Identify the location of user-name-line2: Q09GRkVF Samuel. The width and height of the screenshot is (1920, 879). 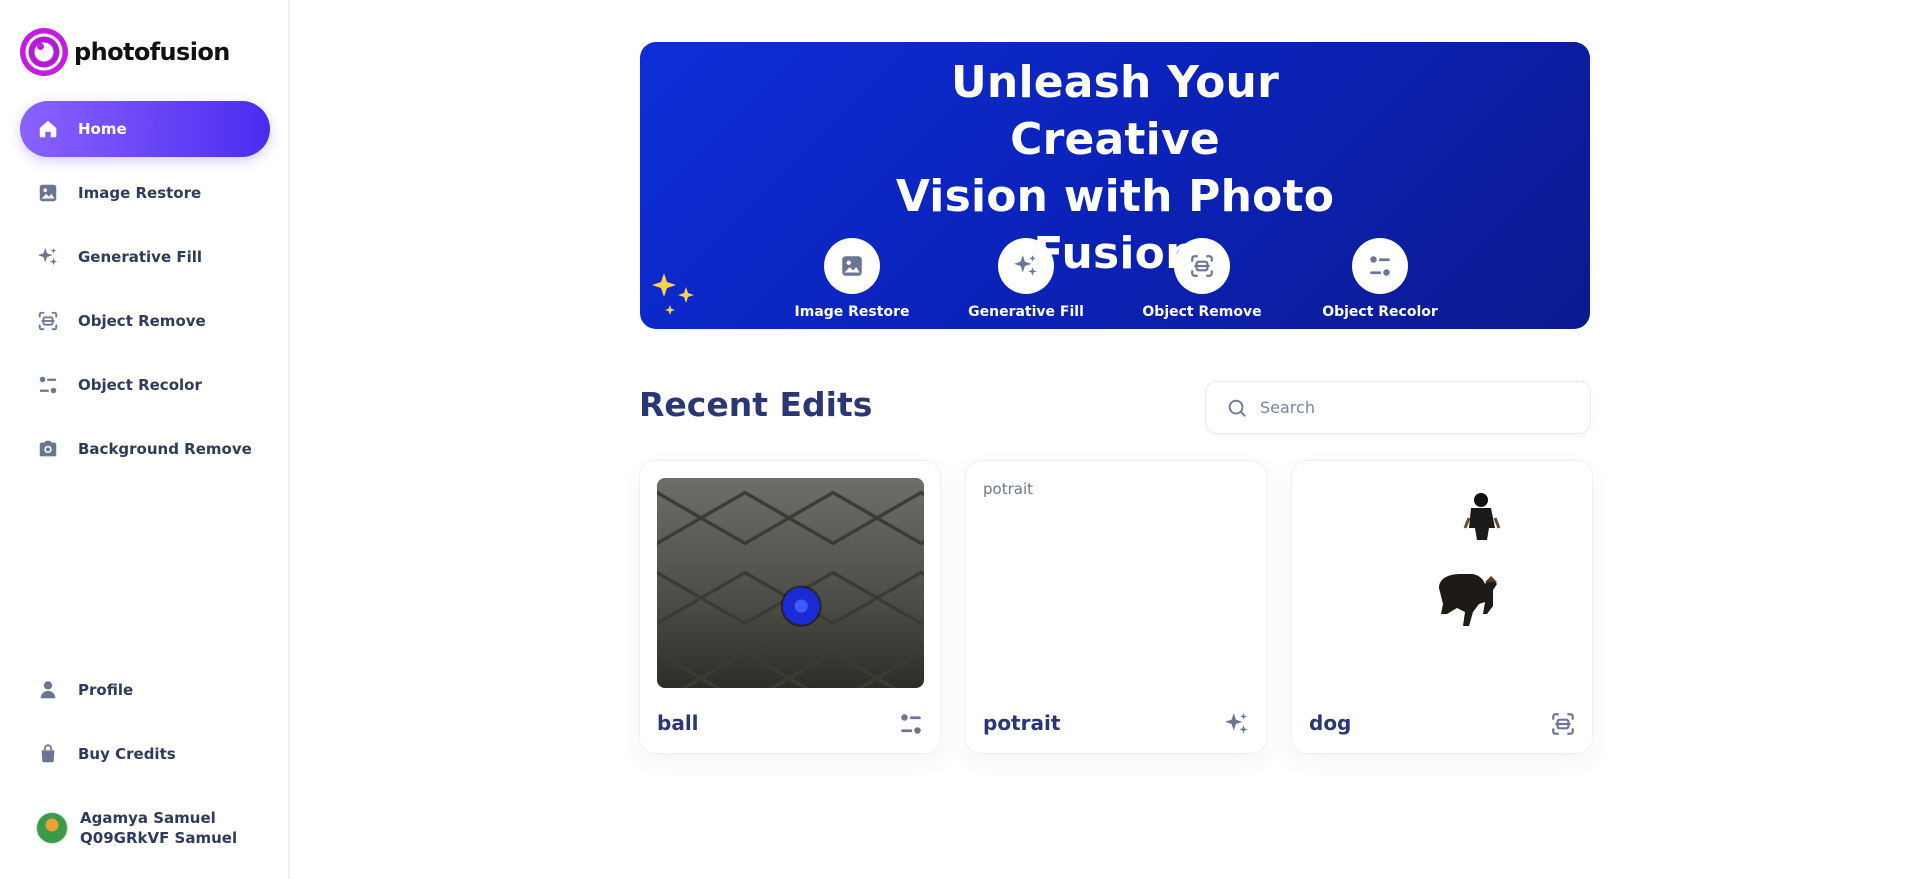
(159, 838).